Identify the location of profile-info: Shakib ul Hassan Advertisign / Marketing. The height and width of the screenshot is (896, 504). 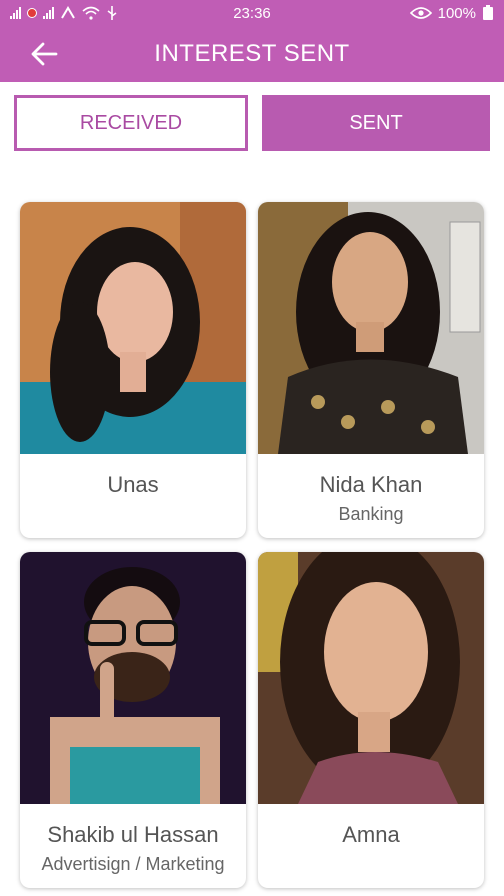
(133, 846).